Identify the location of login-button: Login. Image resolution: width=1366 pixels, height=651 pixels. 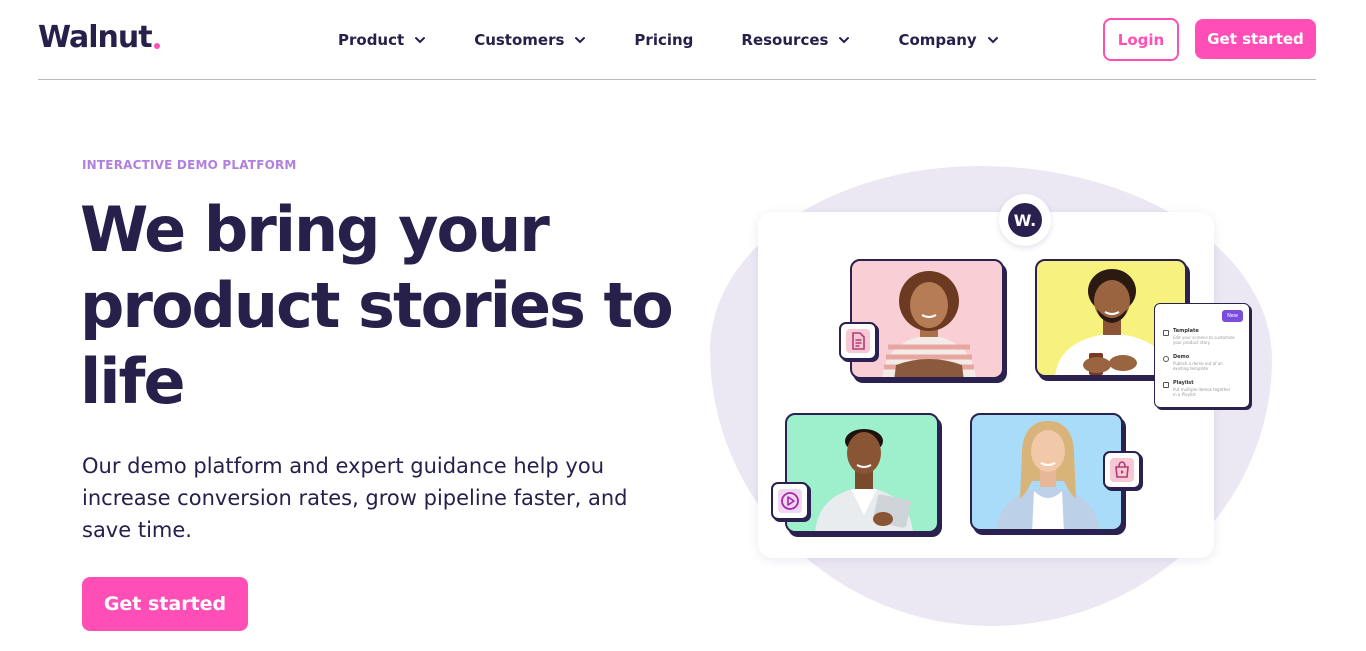
(1141, 39).